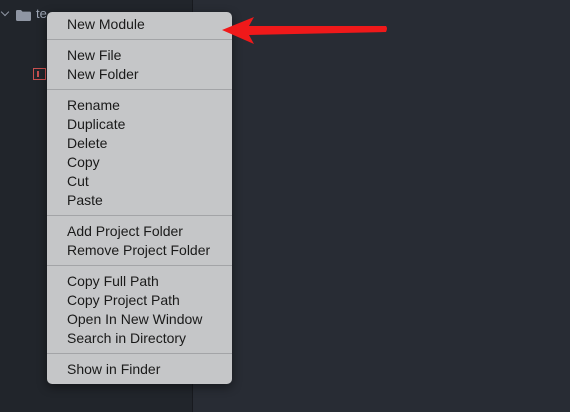 The image size is (570, 412). Describe the element at coordinates (41, 13) in the screenshot. I see `tree-item-root-label: te` at that location.